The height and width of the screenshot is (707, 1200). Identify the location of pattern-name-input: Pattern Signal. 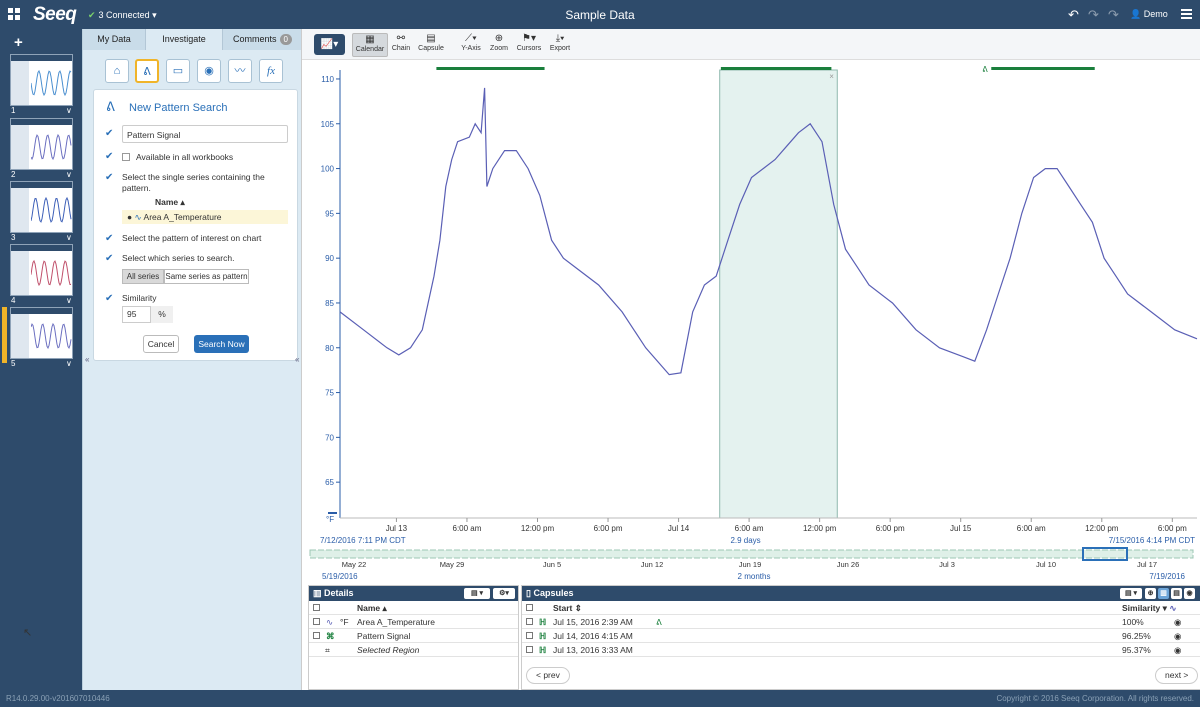
(205, 134).